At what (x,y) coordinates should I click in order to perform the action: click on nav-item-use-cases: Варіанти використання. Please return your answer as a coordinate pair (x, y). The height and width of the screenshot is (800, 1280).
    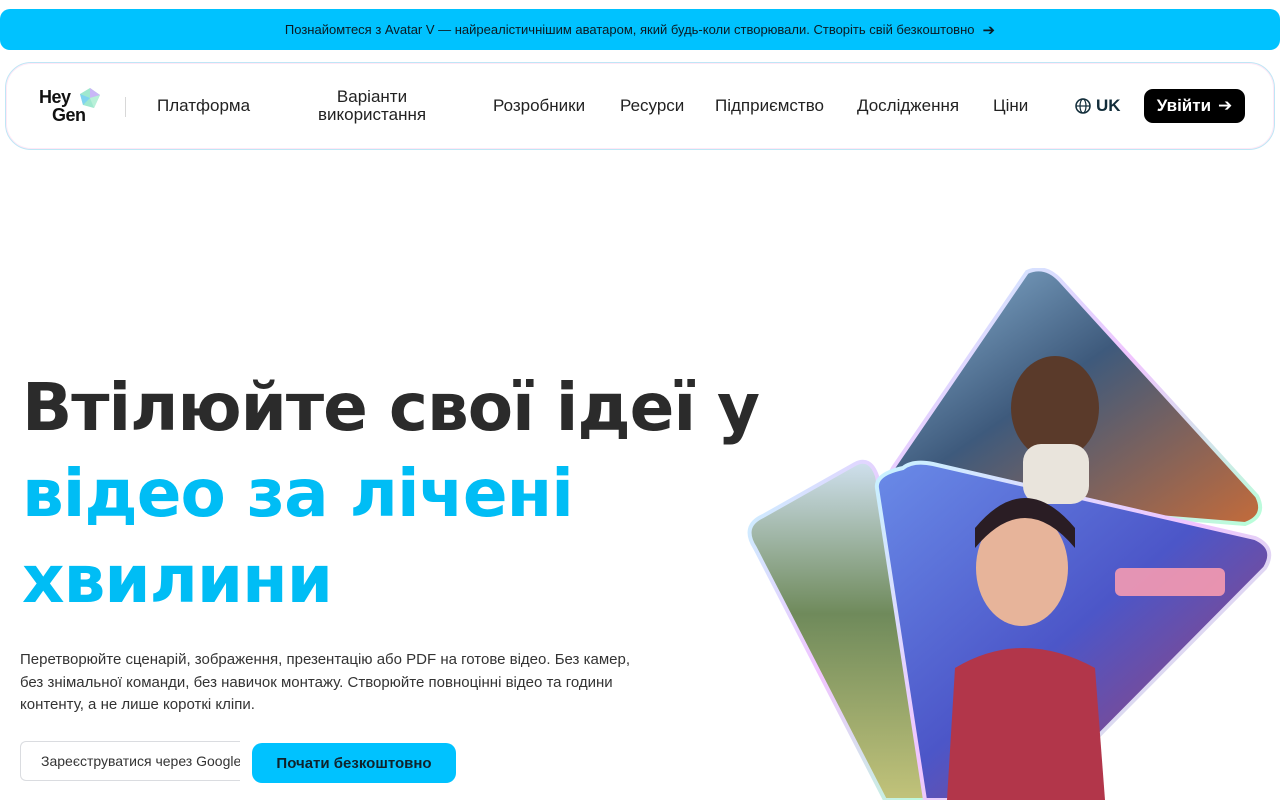
    Looking at the image, I should click on (372, 106).